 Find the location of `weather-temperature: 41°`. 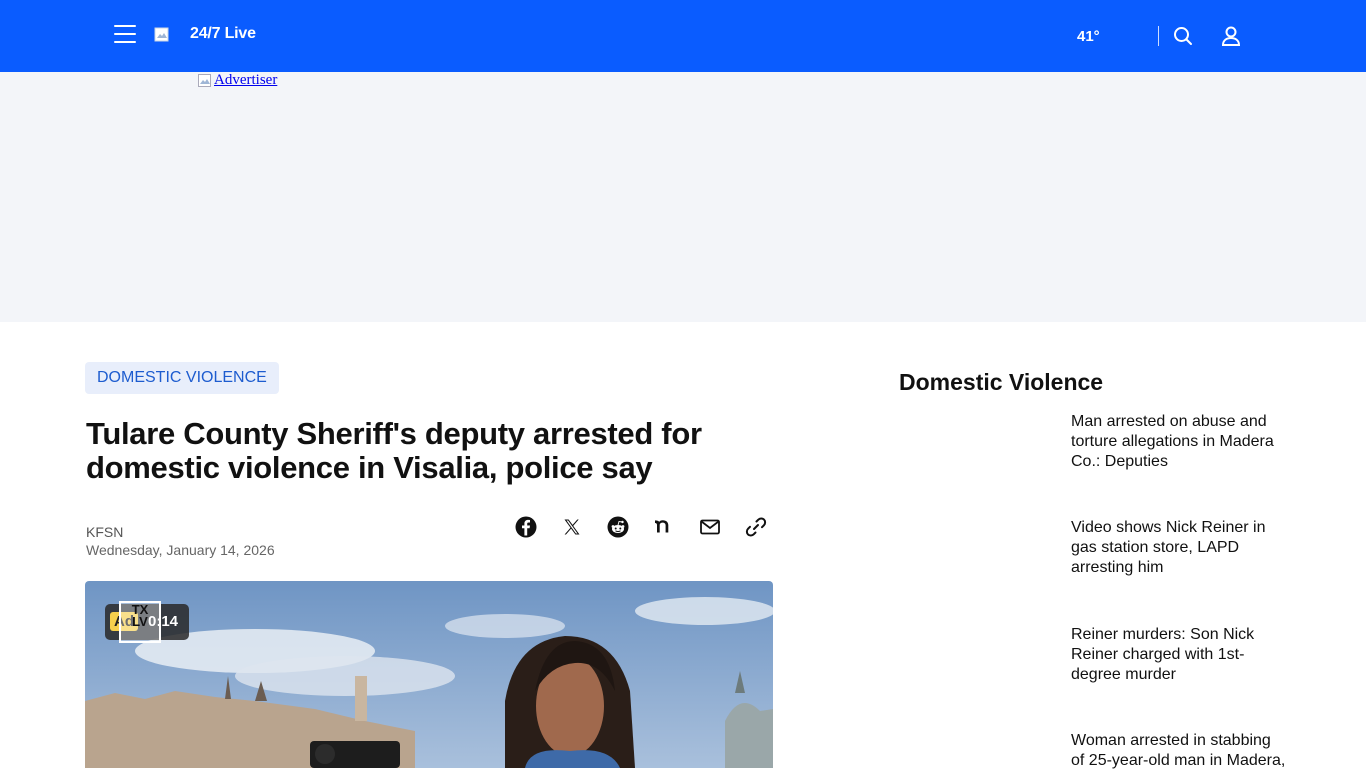

weather-temperature: 41° is located at coordinates (1088, 36).